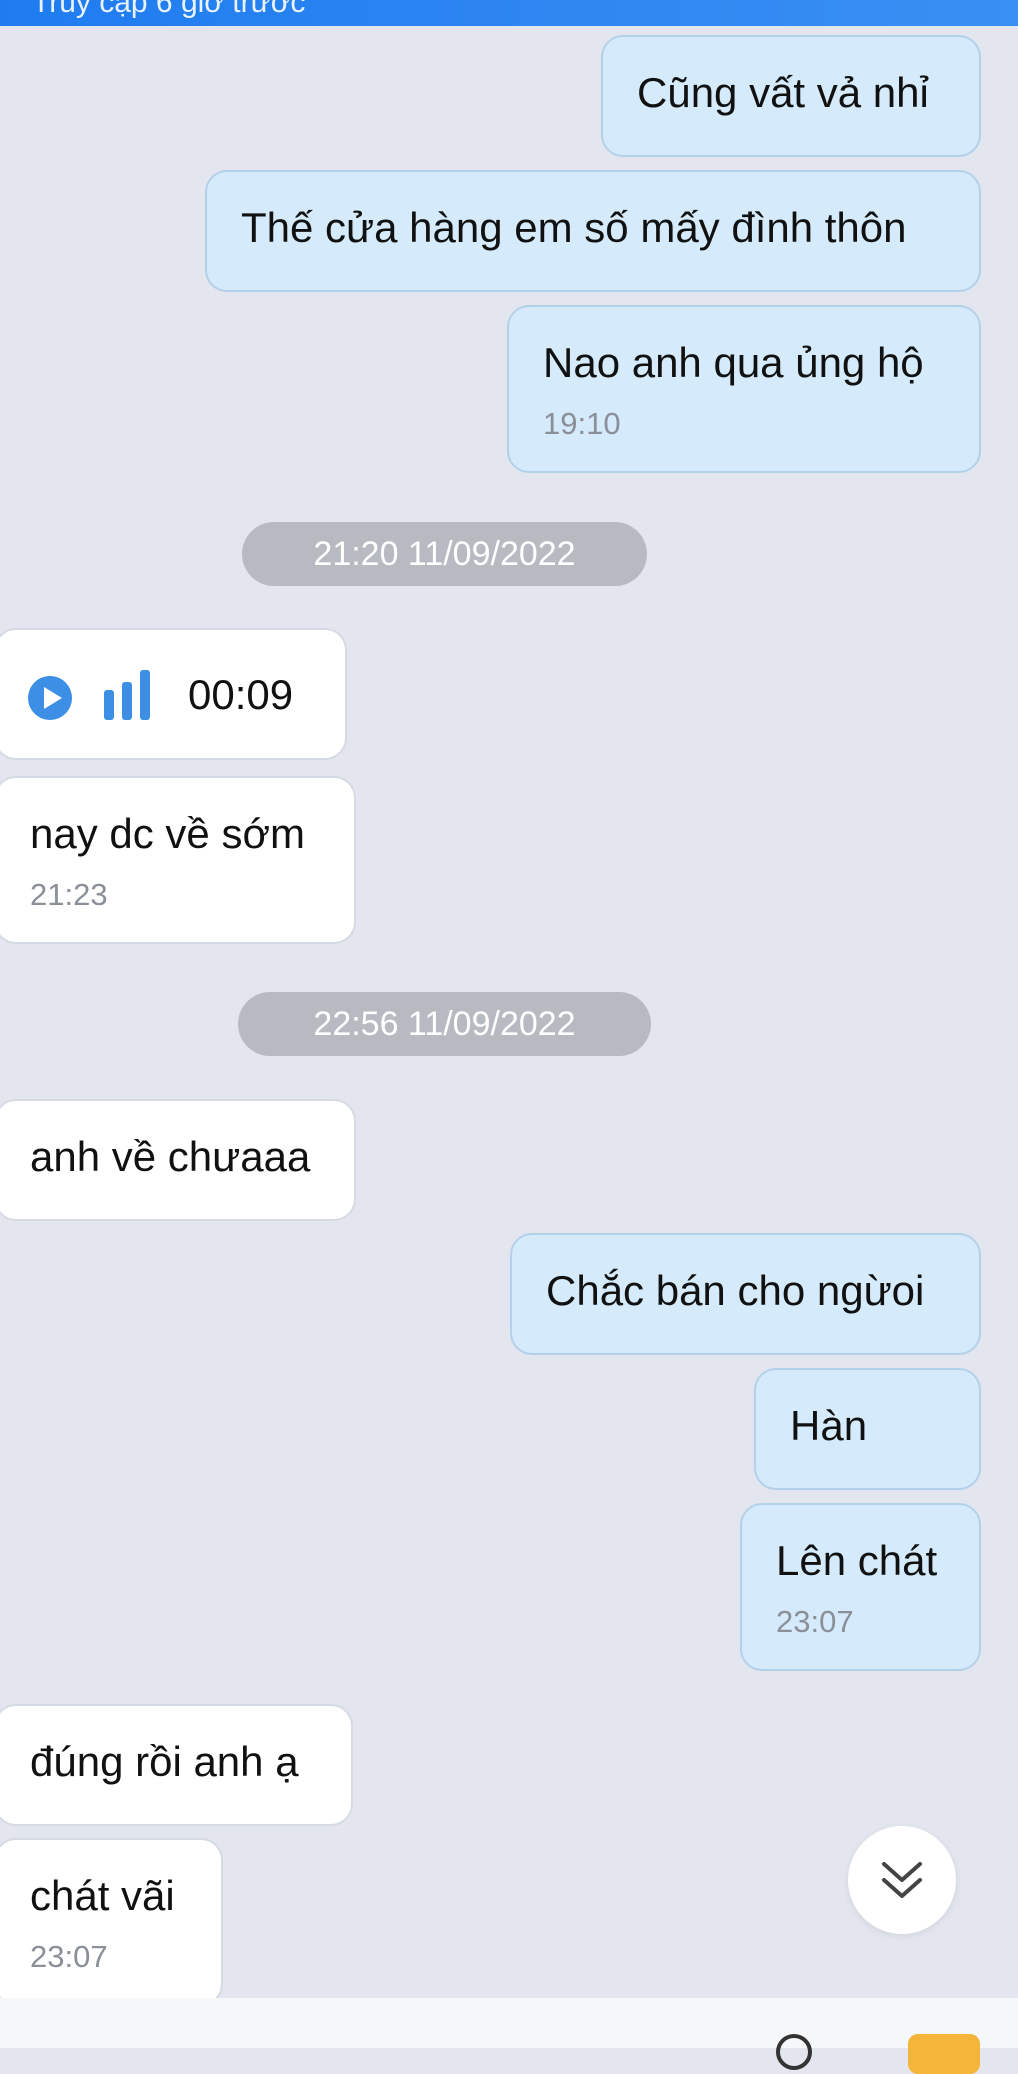 The height and width of the screenshot is (2074, 1018). I want to click on double-chevron-down-icon, so click(902, 1880).